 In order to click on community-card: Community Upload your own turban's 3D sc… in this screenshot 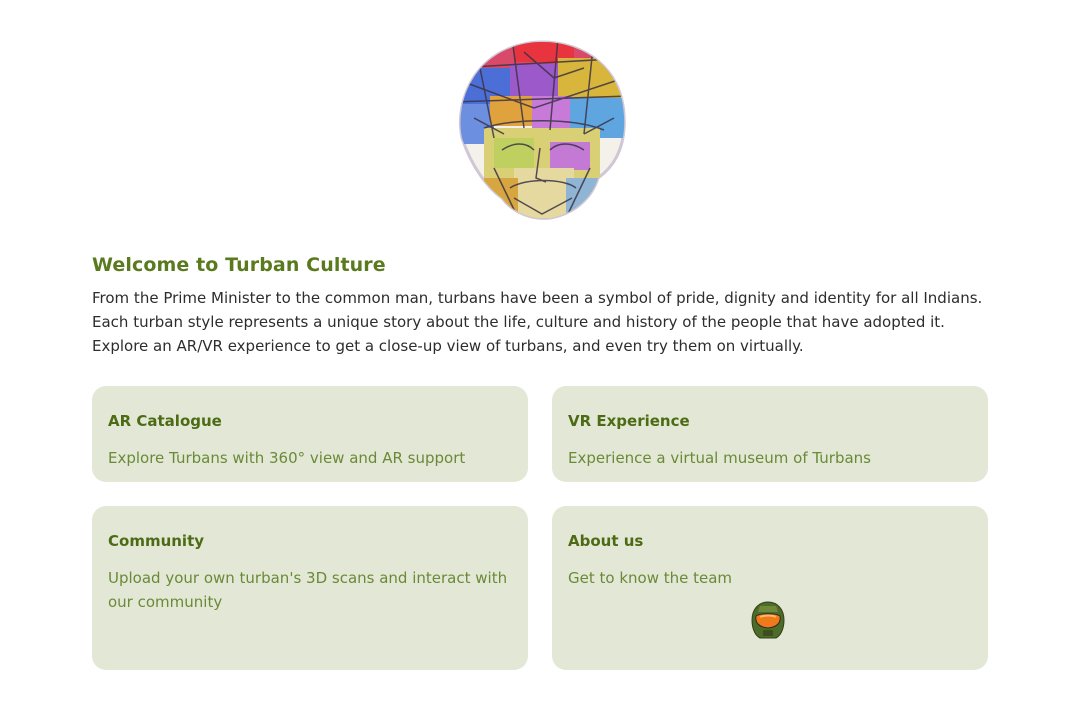, I will do `click(310, 588)`.